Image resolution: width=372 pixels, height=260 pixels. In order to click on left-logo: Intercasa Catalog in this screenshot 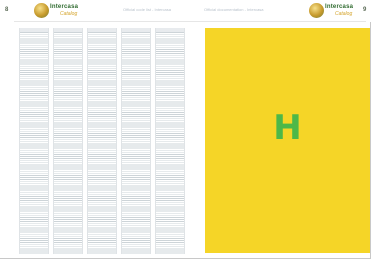, I will do `click(62, 11)`.